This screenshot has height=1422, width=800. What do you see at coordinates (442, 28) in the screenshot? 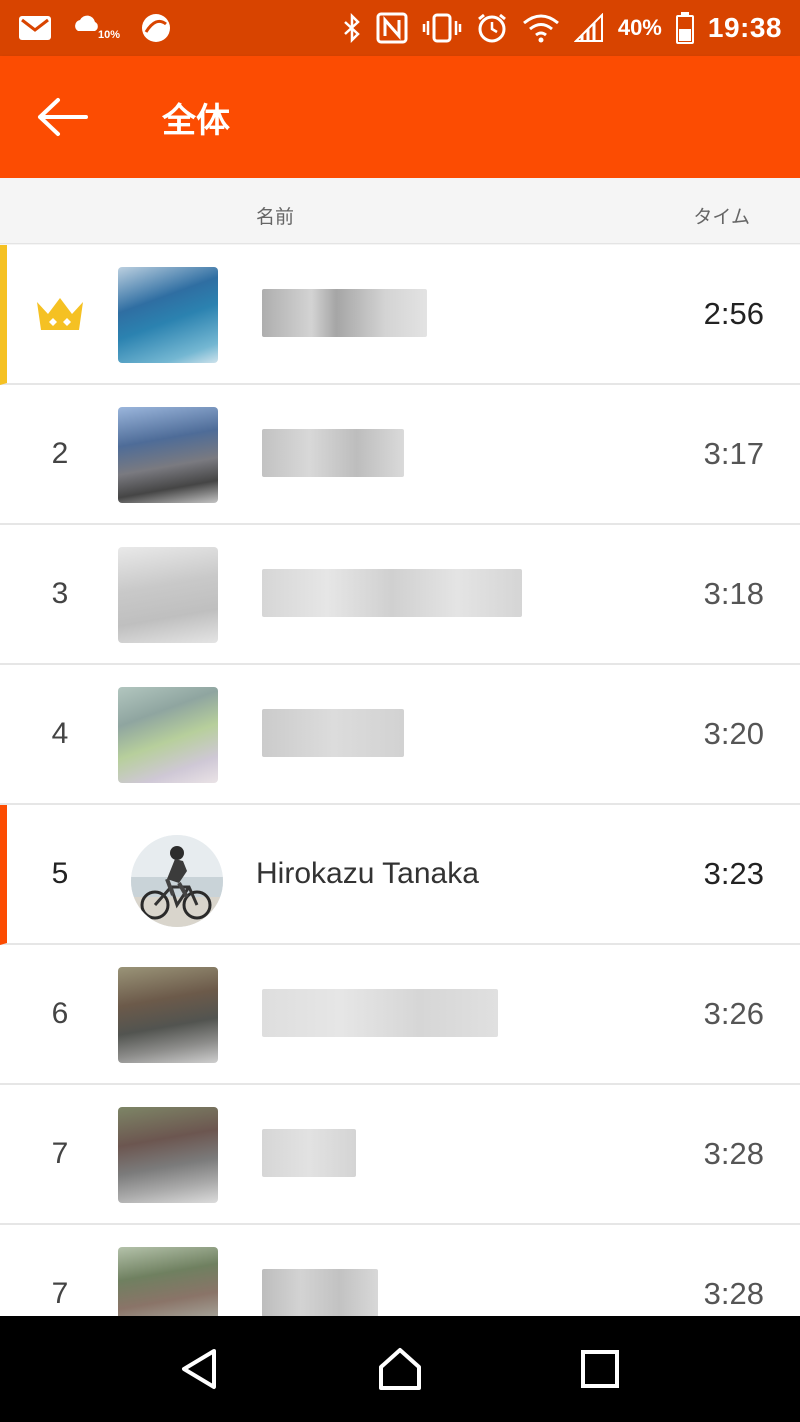
I see `vibrate-icon` at bounding box center [442, 28].